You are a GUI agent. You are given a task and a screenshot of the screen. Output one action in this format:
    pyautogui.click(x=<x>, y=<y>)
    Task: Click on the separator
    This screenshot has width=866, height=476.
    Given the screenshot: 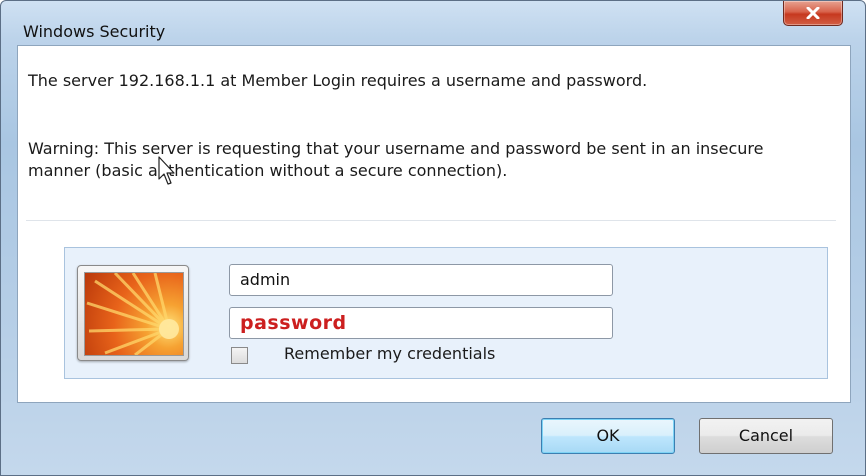 What is the action you would take?
    pyautogui.click(x=431, y=220)
    